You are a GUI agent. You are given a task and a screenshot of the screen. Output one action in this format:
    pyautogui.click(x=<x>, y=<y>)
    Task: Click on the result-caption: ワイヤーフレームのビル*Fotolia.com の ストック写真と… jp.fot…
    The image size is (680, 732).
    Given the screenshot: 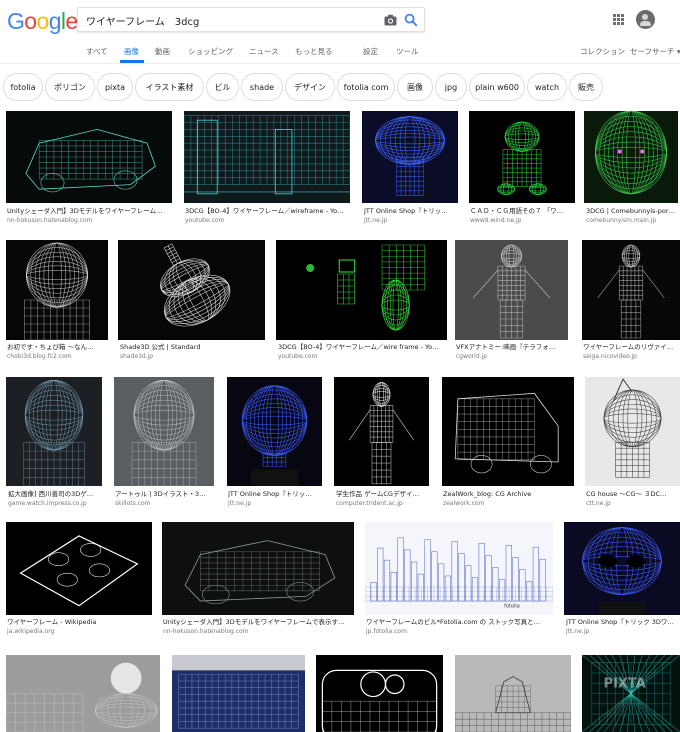 What is the action you would take?
    pyautogui.click(x=460, y=627)
    